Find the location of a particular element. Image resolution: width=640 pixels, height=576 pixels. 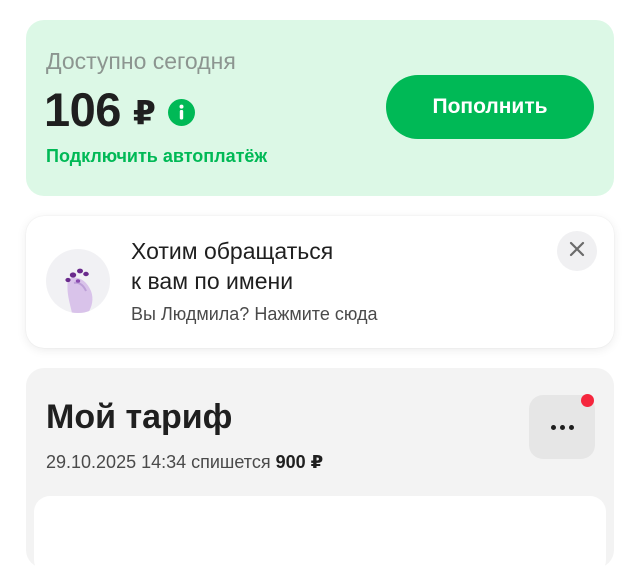

tariff-charge-amount: 900 ₽ is located at coordinates (299, 462).